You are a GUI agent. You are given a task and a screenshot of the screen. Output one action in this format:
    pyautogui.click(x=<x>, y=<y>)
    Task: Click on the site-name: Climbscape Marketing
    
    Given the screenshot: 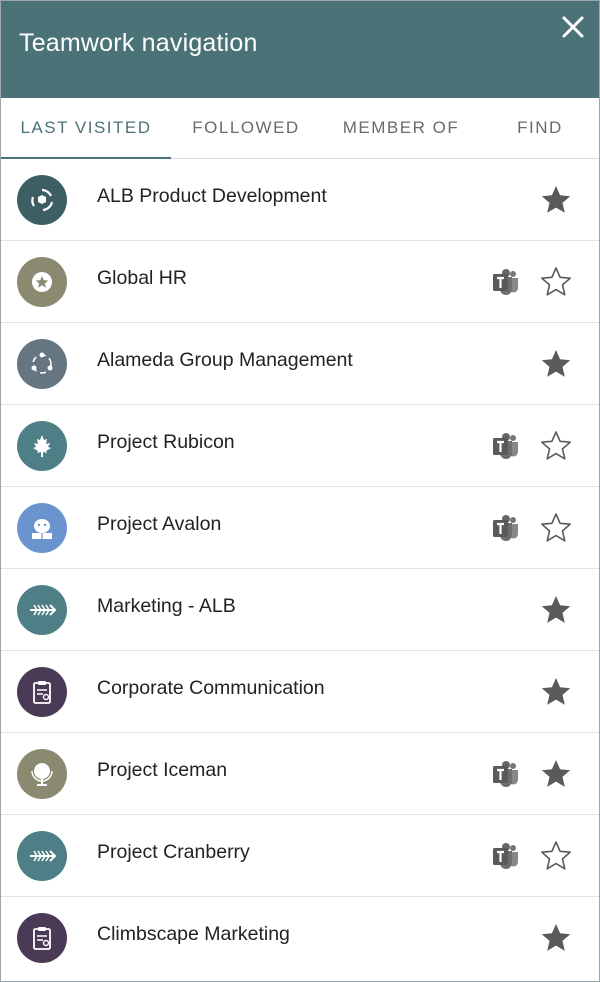 What is the action you would take?
    pyautogui.click(x=193, y=934)
    